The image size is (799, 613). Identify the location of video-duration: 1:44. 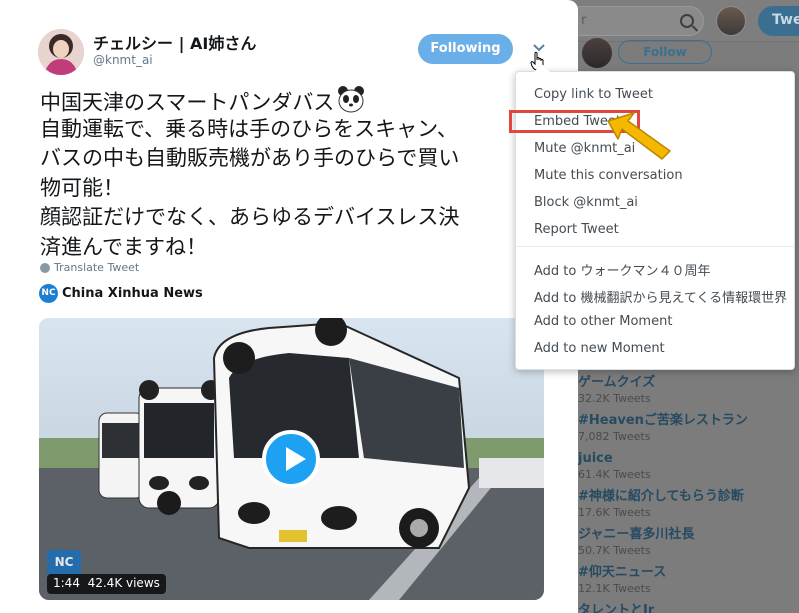
(66, 583).